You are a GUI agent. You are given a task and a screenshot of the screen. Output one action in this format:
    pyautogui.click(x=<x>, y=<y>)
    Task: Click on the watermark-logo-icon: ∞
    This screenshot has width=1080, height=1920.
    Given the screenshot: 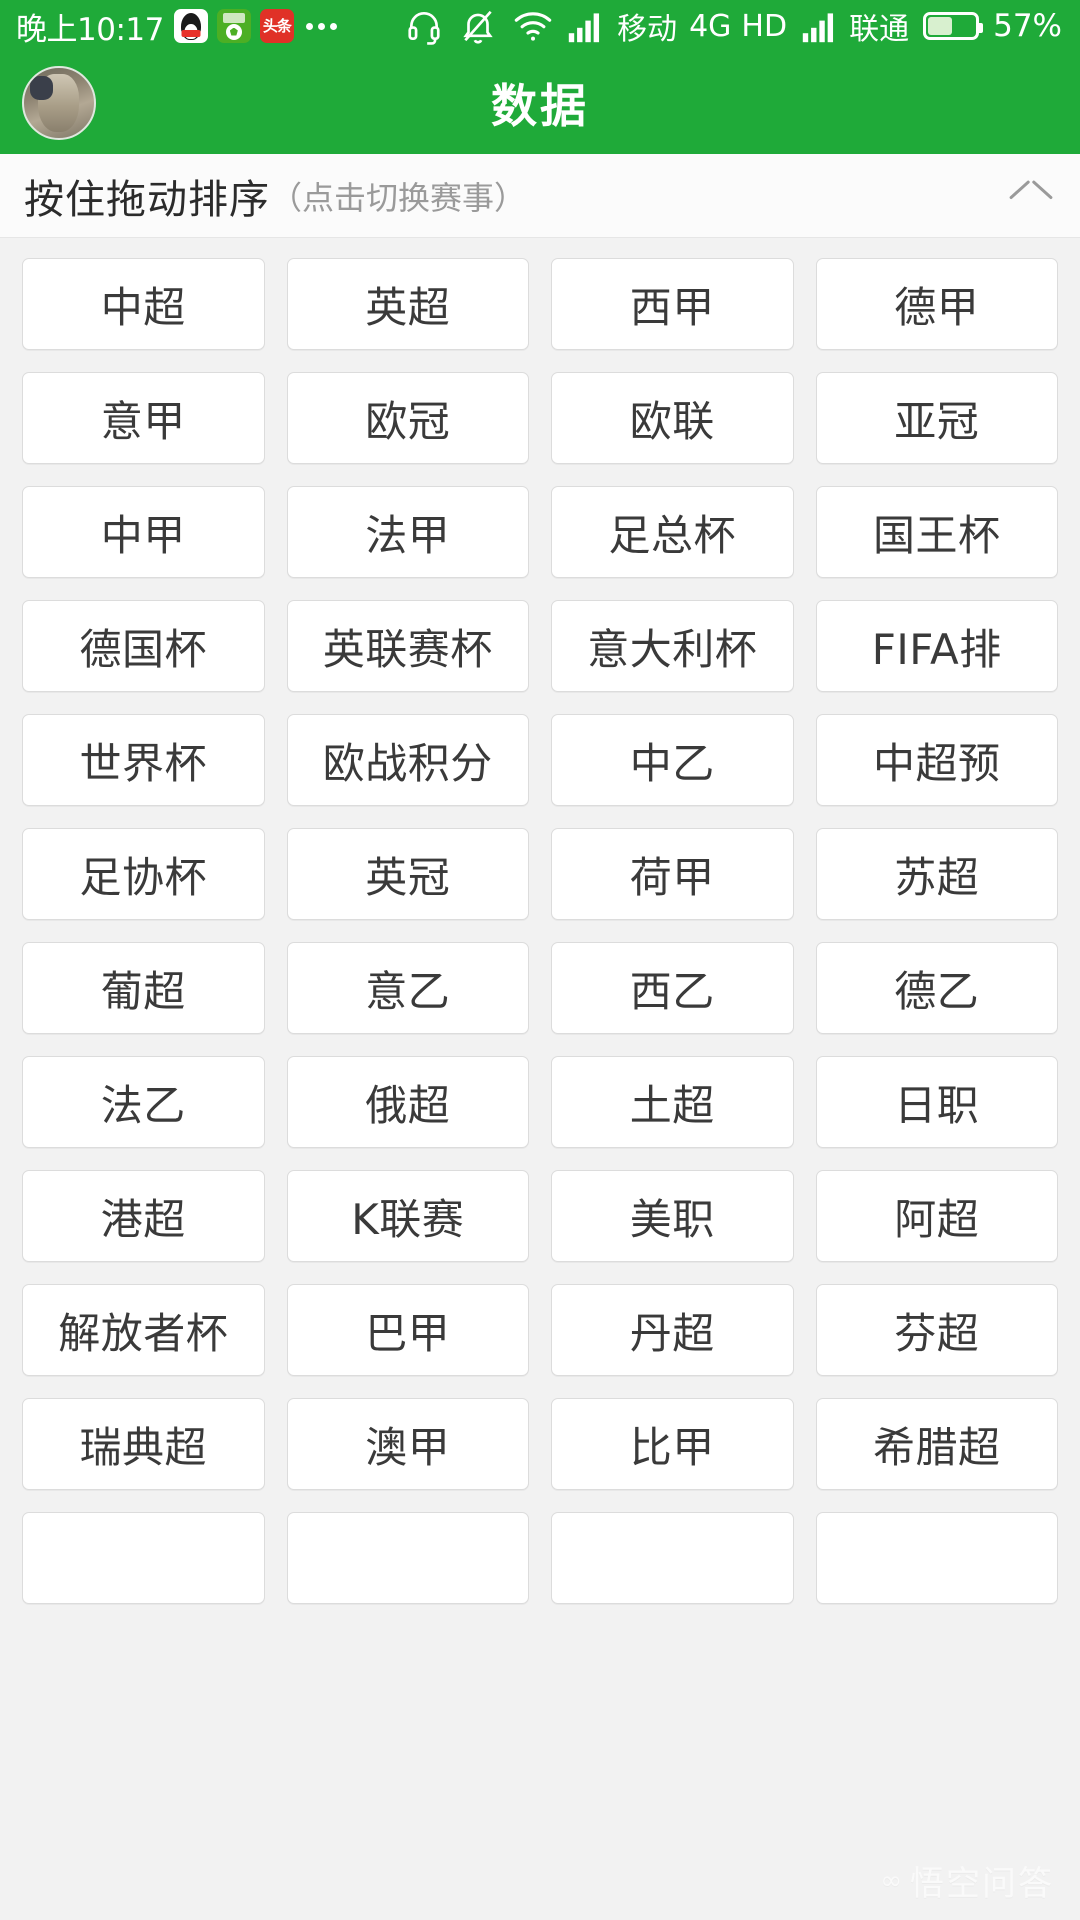 What is the action you would take?
    pyautogui.click(x=891, y=1880)
    